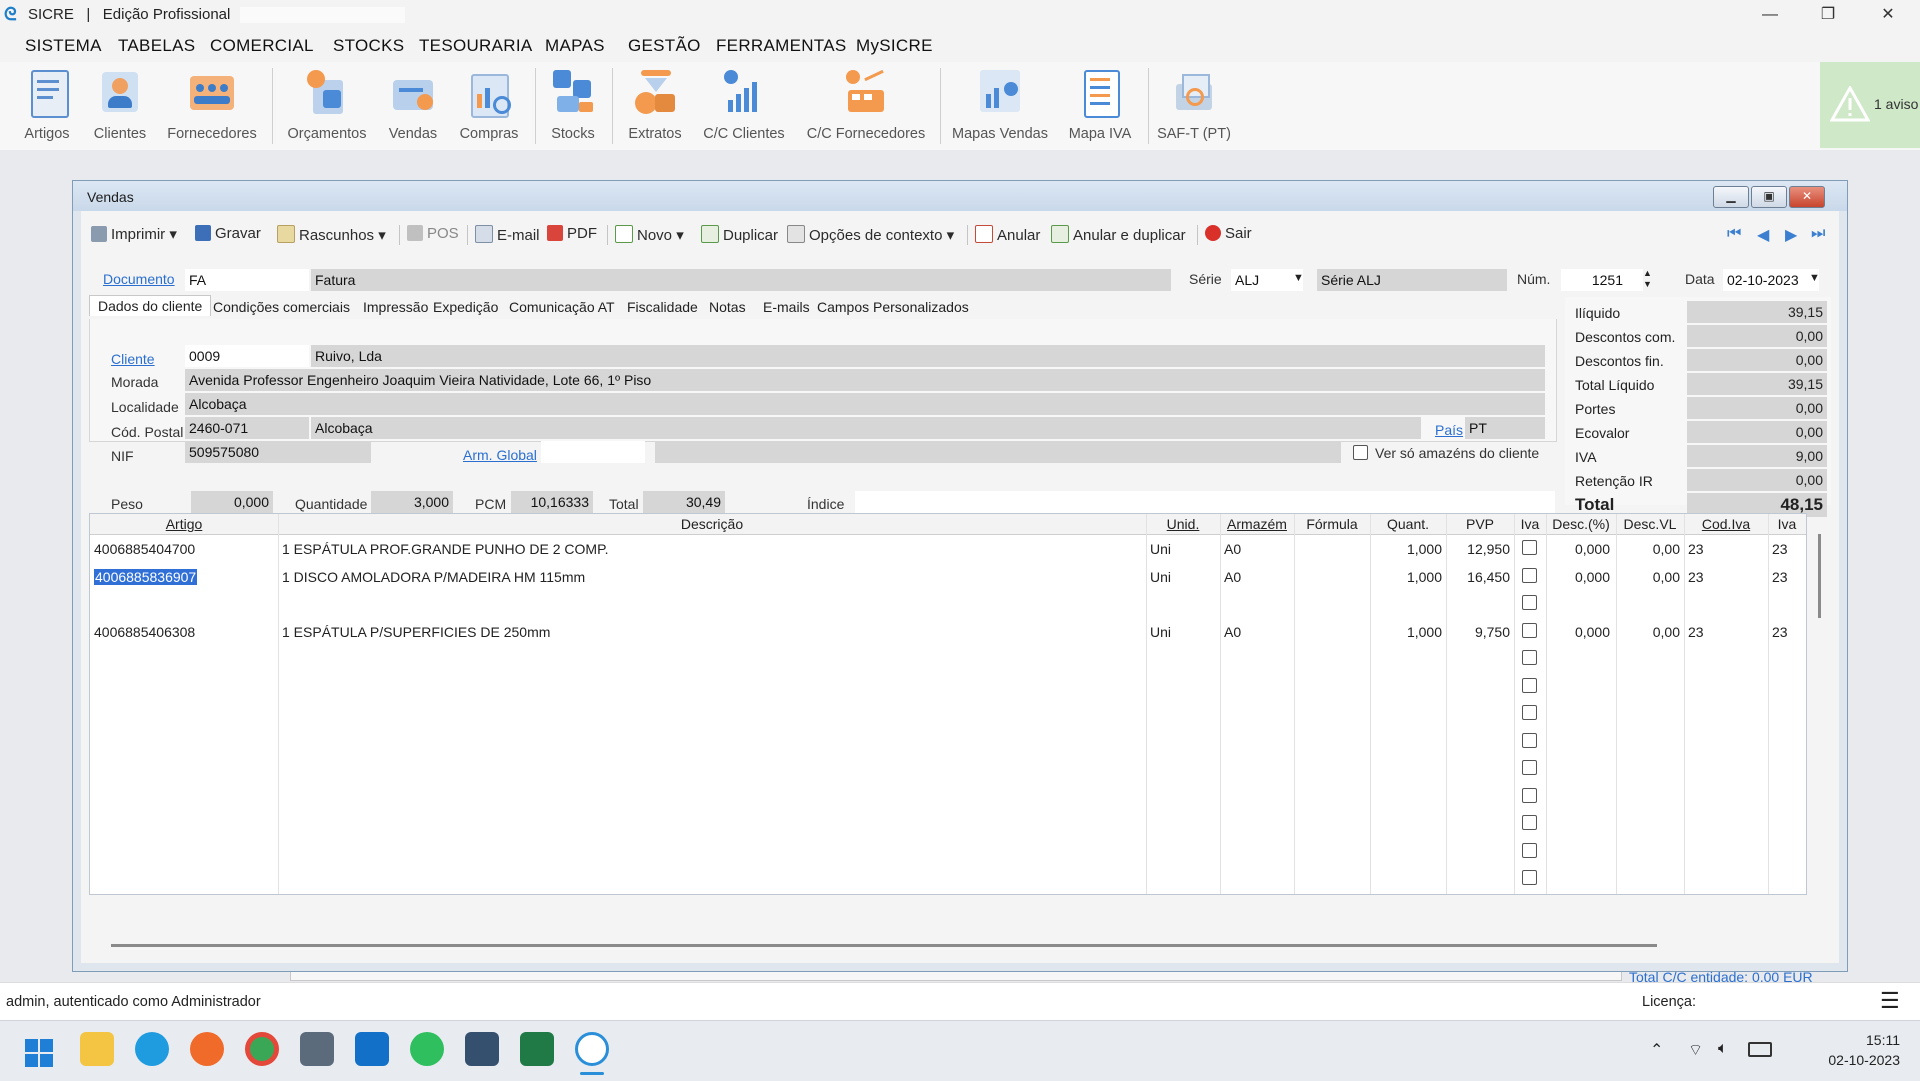  I want to click on ribbon-mapa-iva: Mapa IVA, so click(1100, 104).